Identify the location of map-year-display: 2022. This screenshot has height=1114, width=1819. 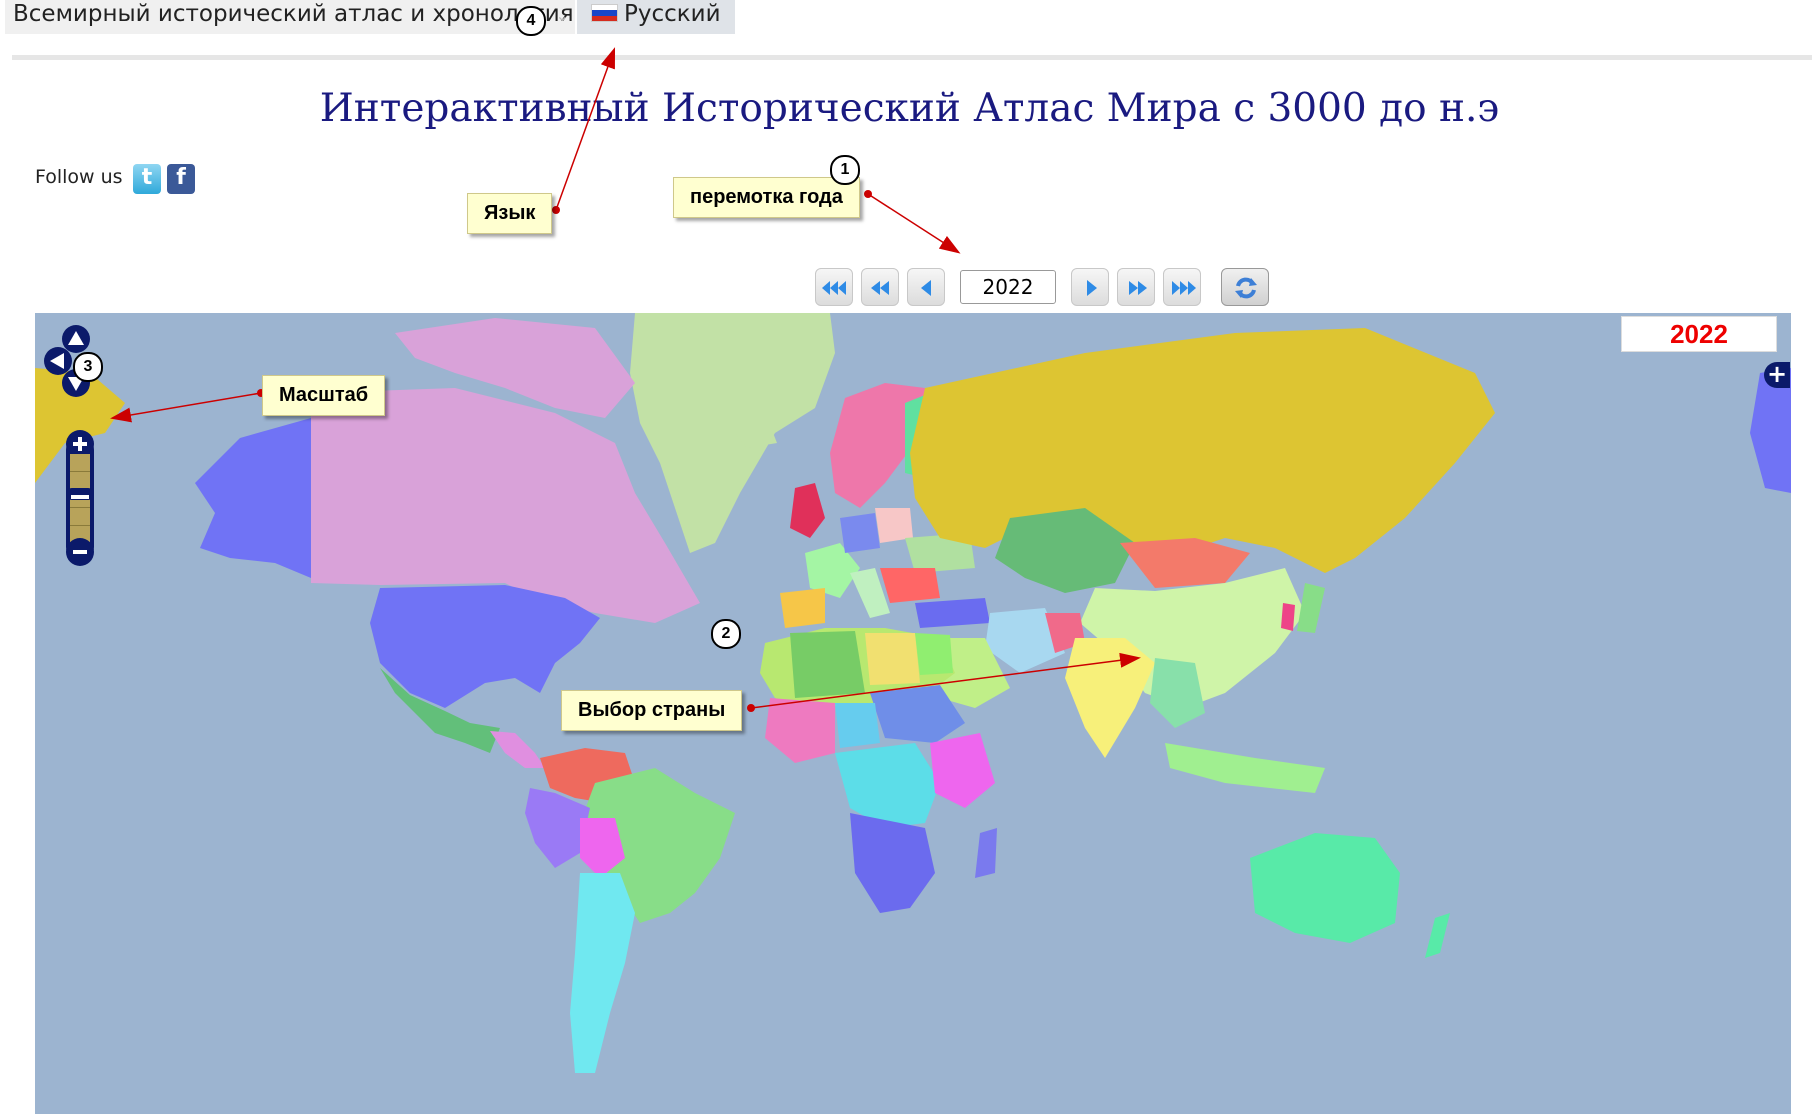
(1699, 334).